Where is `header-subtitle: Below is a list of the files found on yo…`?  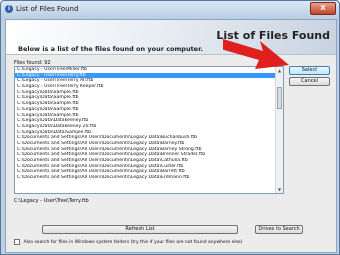 header-subtitle: Below is a list of the files found on yo… is located at coordinates (110, 49).